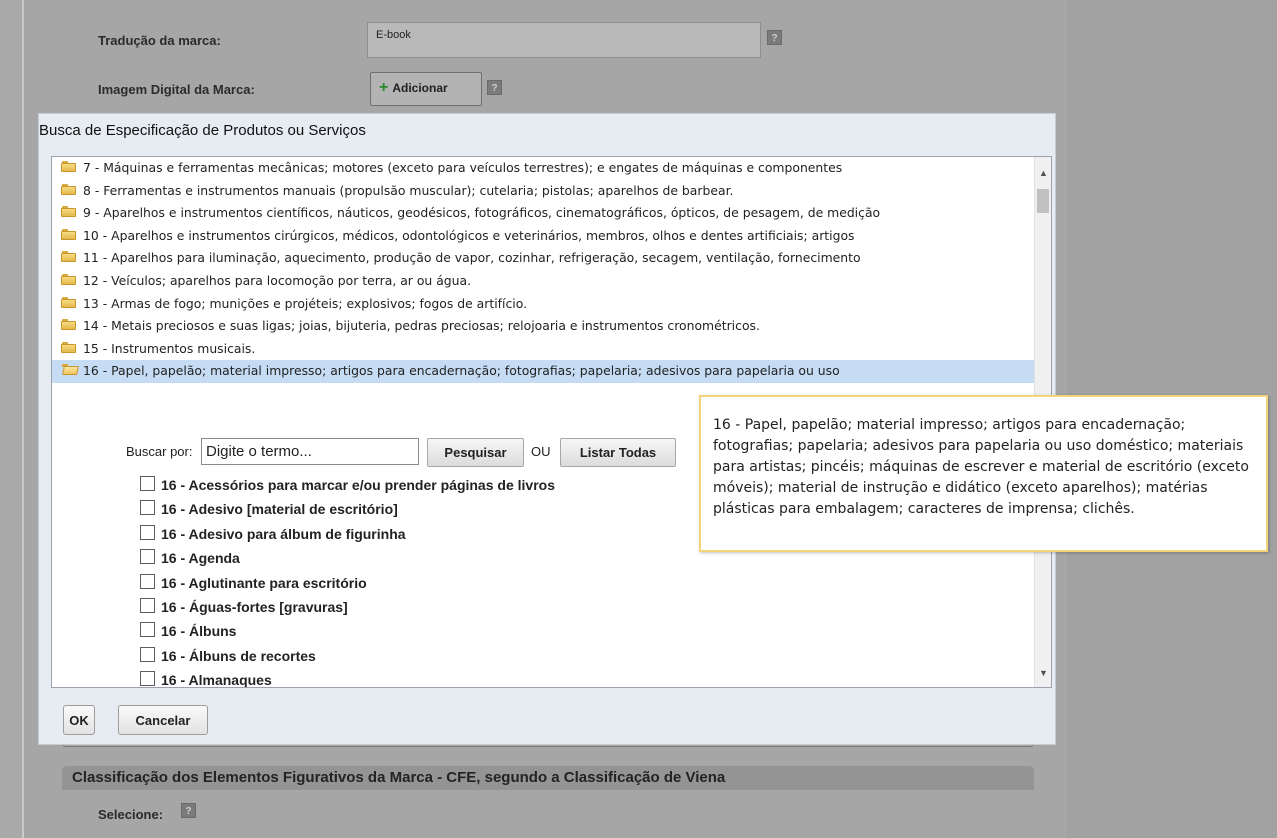  Describe the element at coordinates (283, 533) in the screenshot. I see `spec-label: 16 - Adesivo para álbum de figurinha` at that location.